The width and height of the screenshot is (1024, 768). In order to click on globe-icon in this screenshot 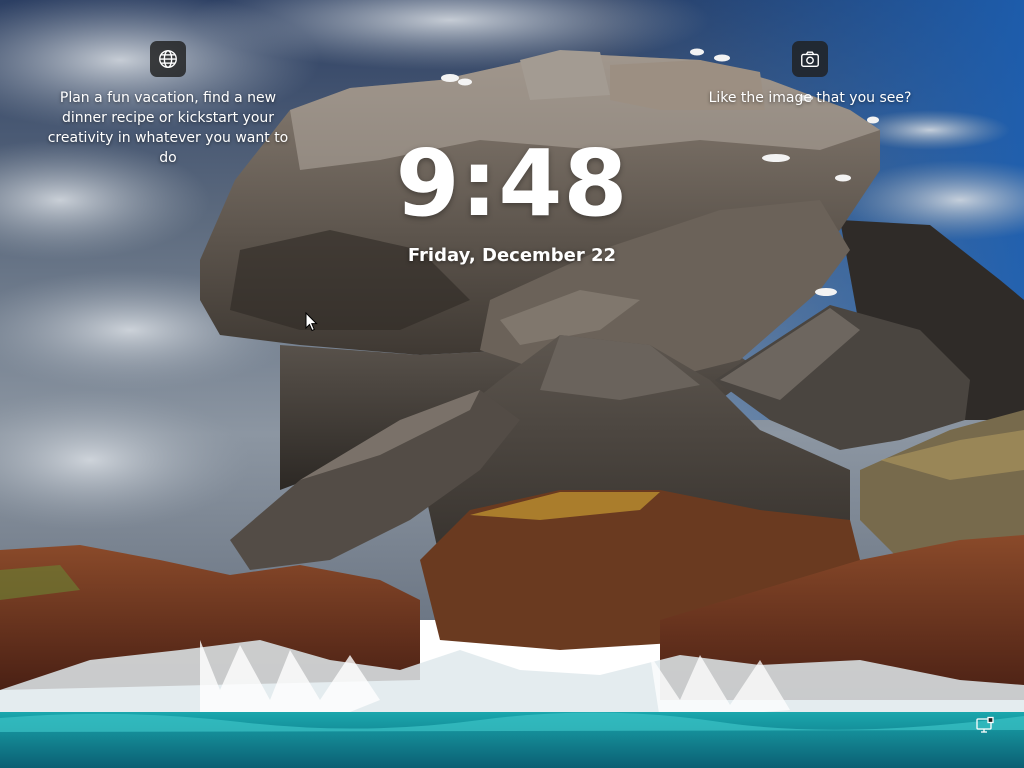, I will do `click(168, 59)`.